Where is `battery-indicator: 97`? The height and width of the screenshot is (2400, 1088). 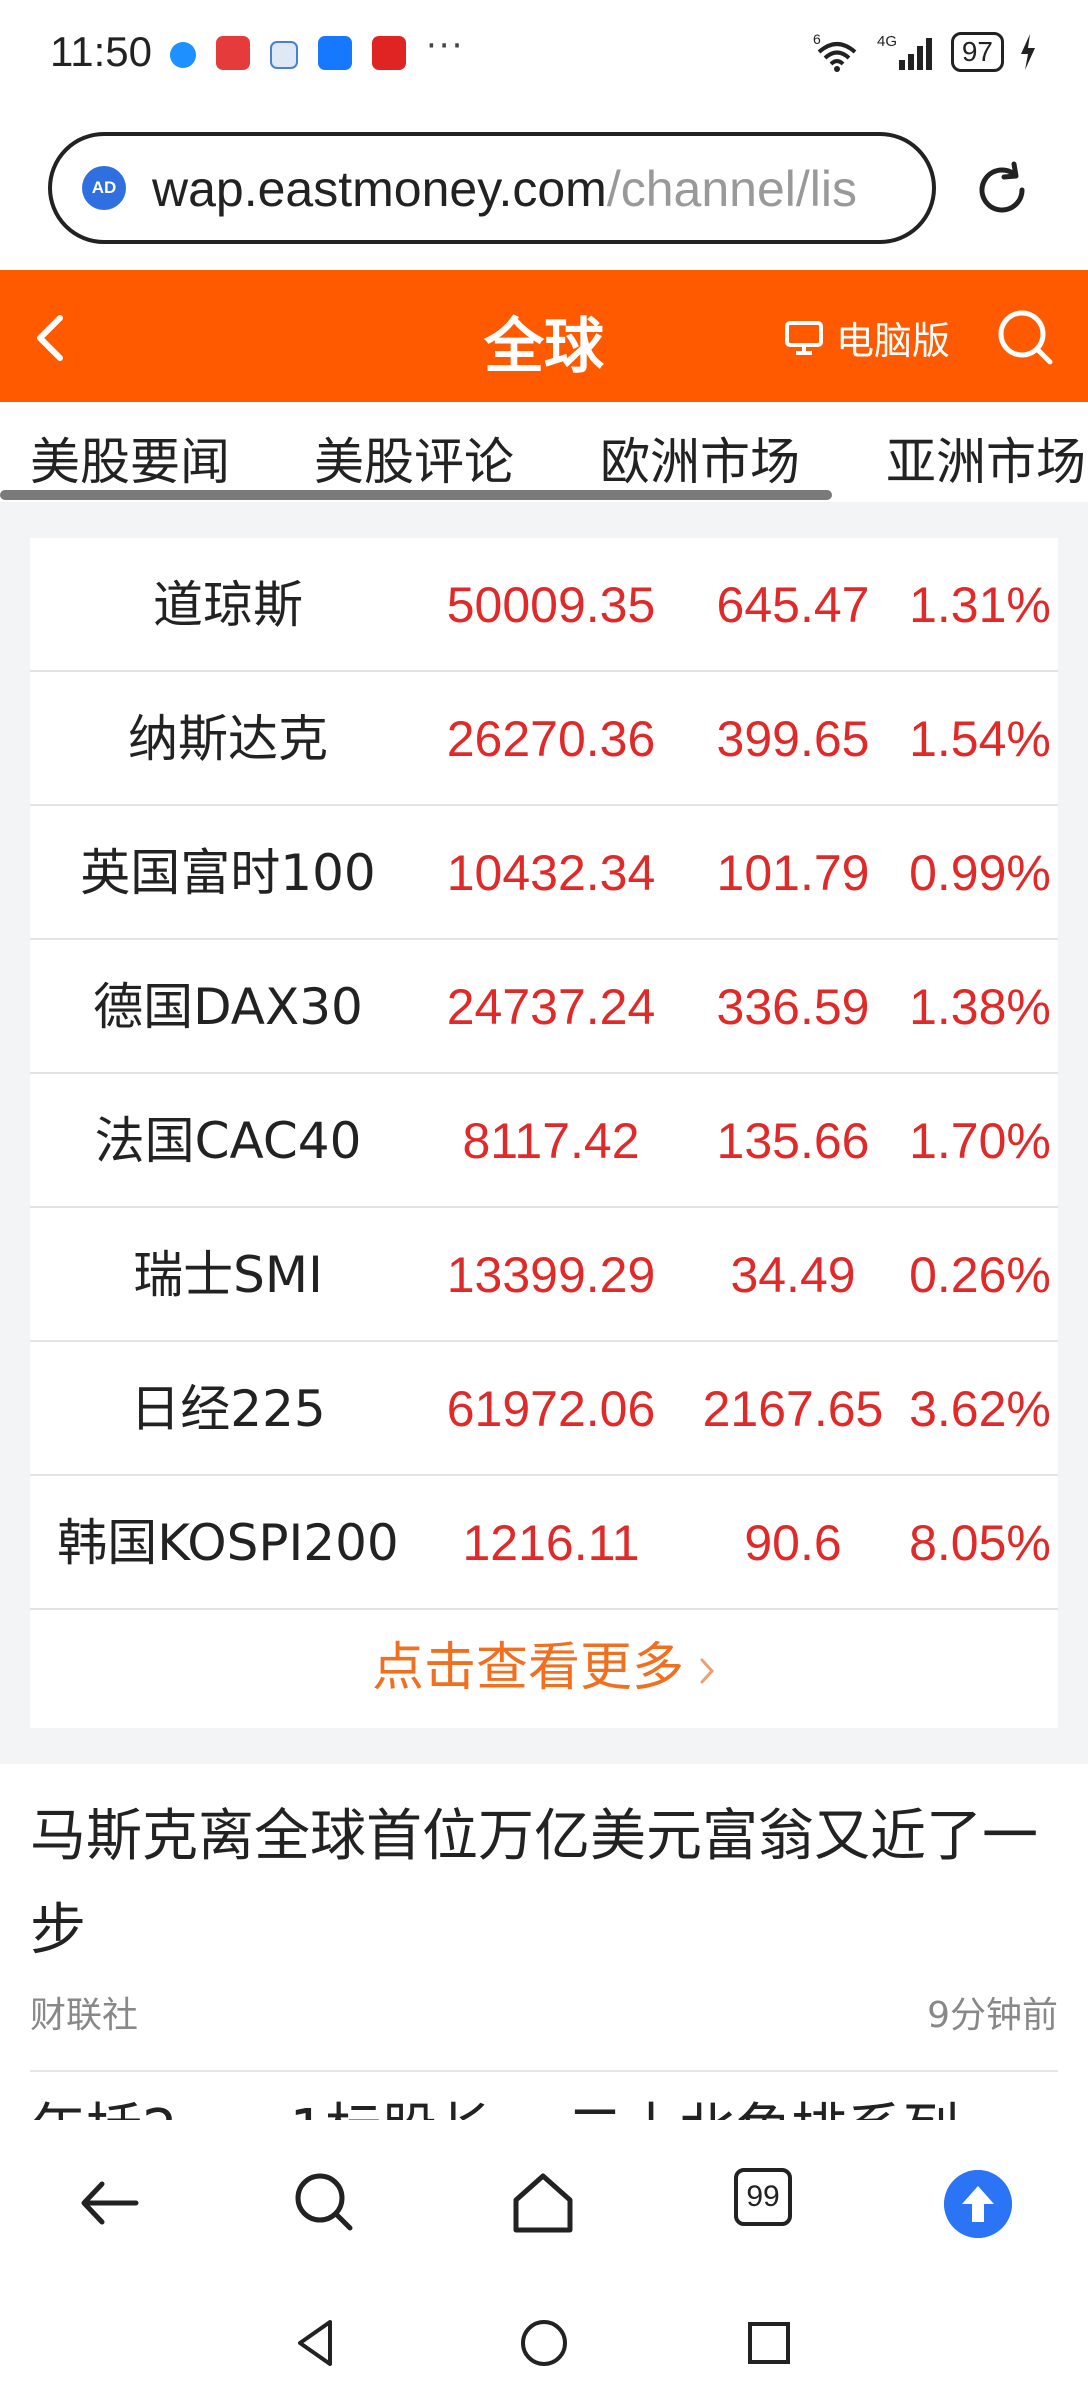 battery-indicator: 97 is located at coordinates (977, 52).